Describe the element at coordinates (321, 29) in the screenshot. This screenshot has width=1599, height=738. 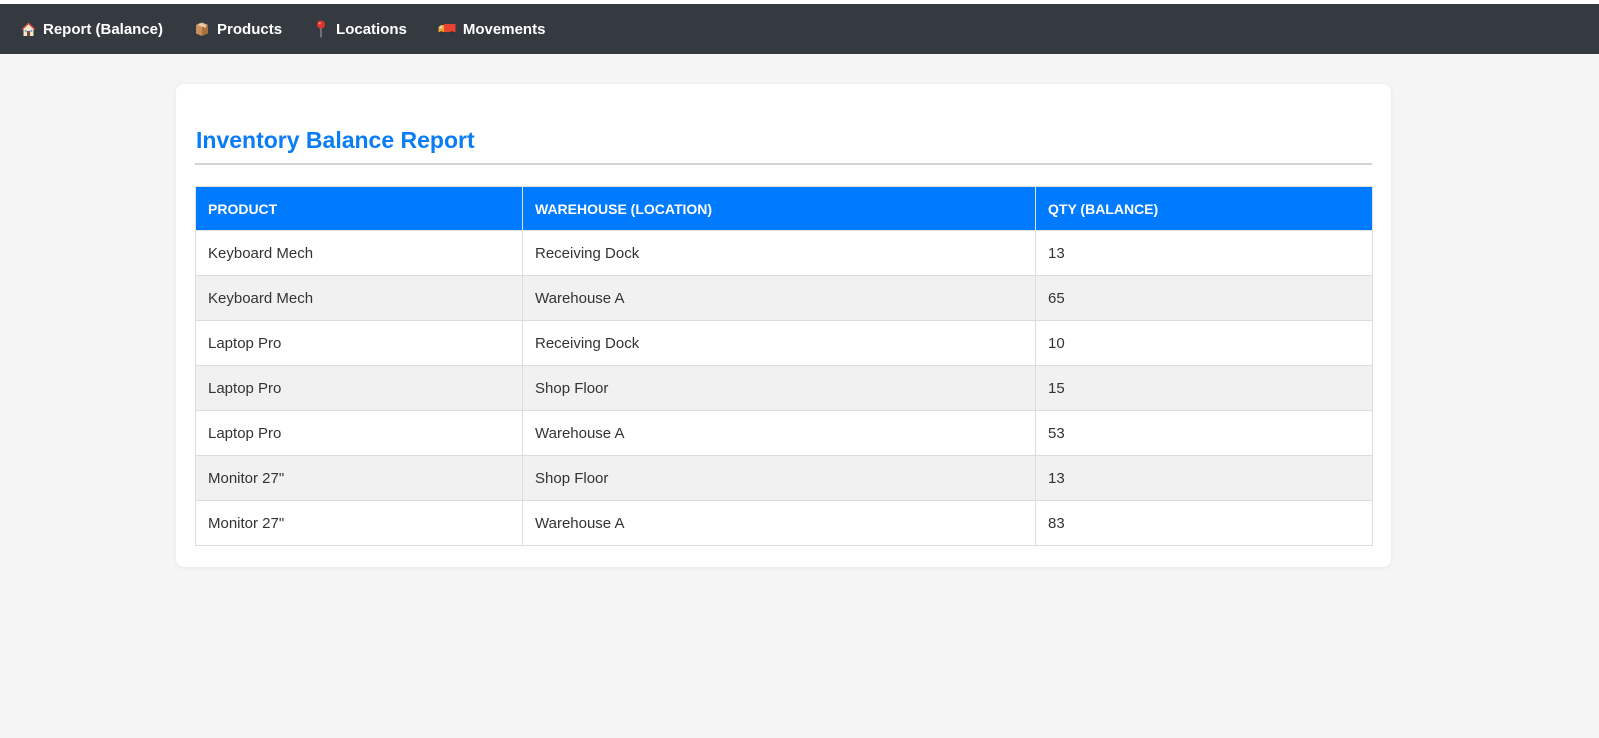
I see `pushpin-icon` at that location.